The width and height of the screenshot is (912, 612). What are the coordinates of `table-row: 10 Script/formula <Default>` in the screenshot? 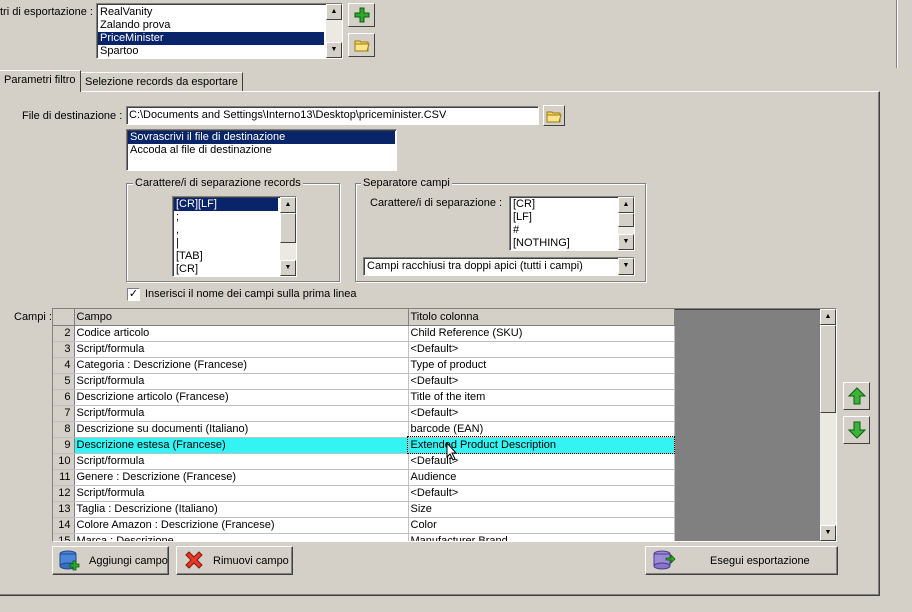 It's located at (364, 461).